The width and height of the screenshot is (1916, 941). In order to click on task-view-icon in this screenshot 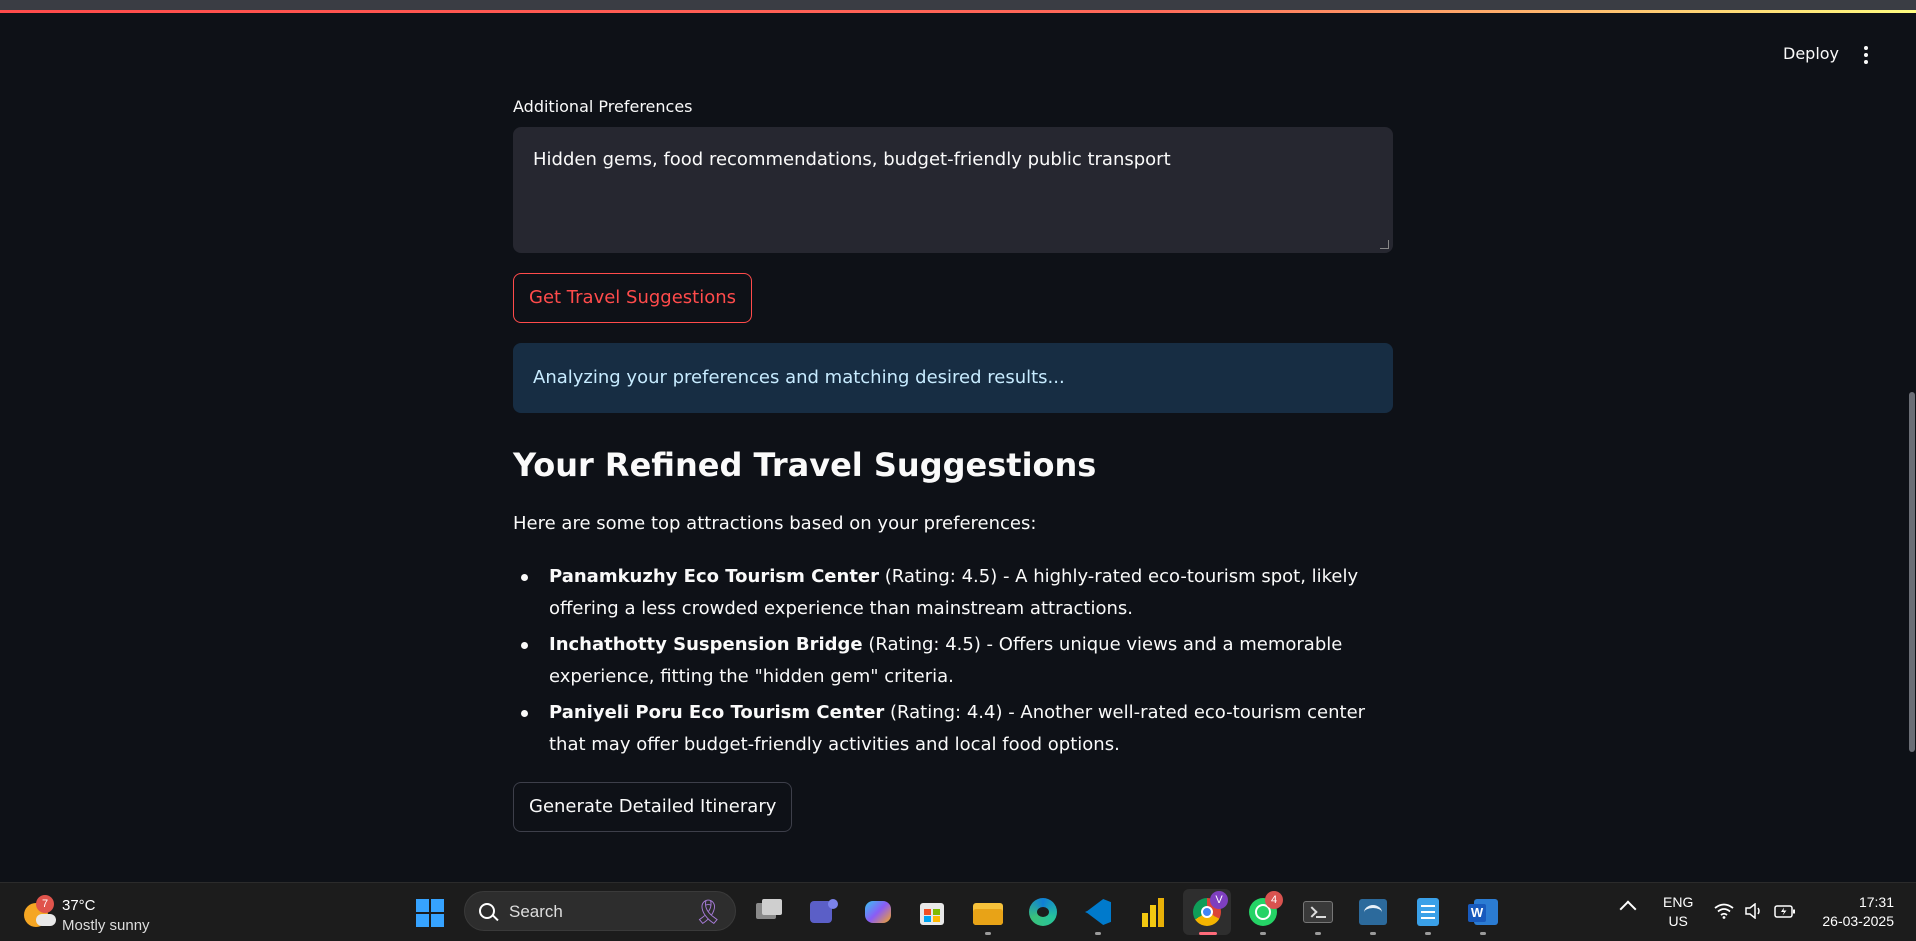, I will do `click(769, 912)`.